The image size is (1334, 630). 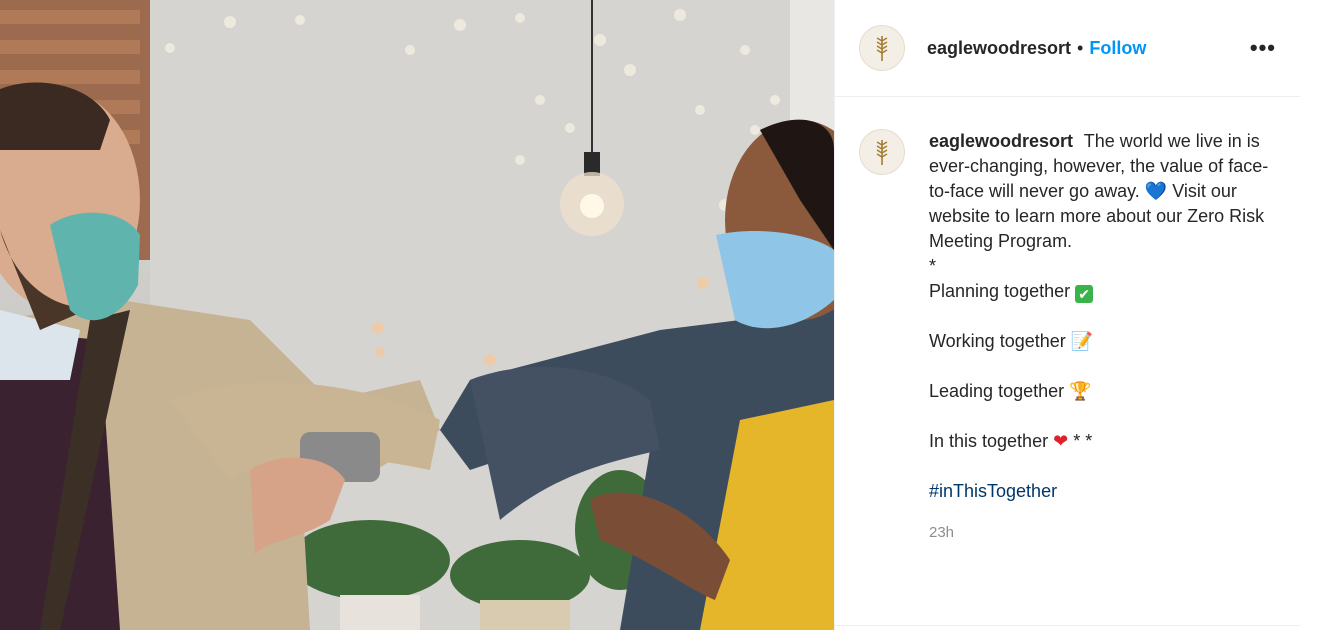 What do you see at coordinates (1082, 341) in the screenshot?
I see `memo-icon: 📝` at bounding box center [1082, 341].